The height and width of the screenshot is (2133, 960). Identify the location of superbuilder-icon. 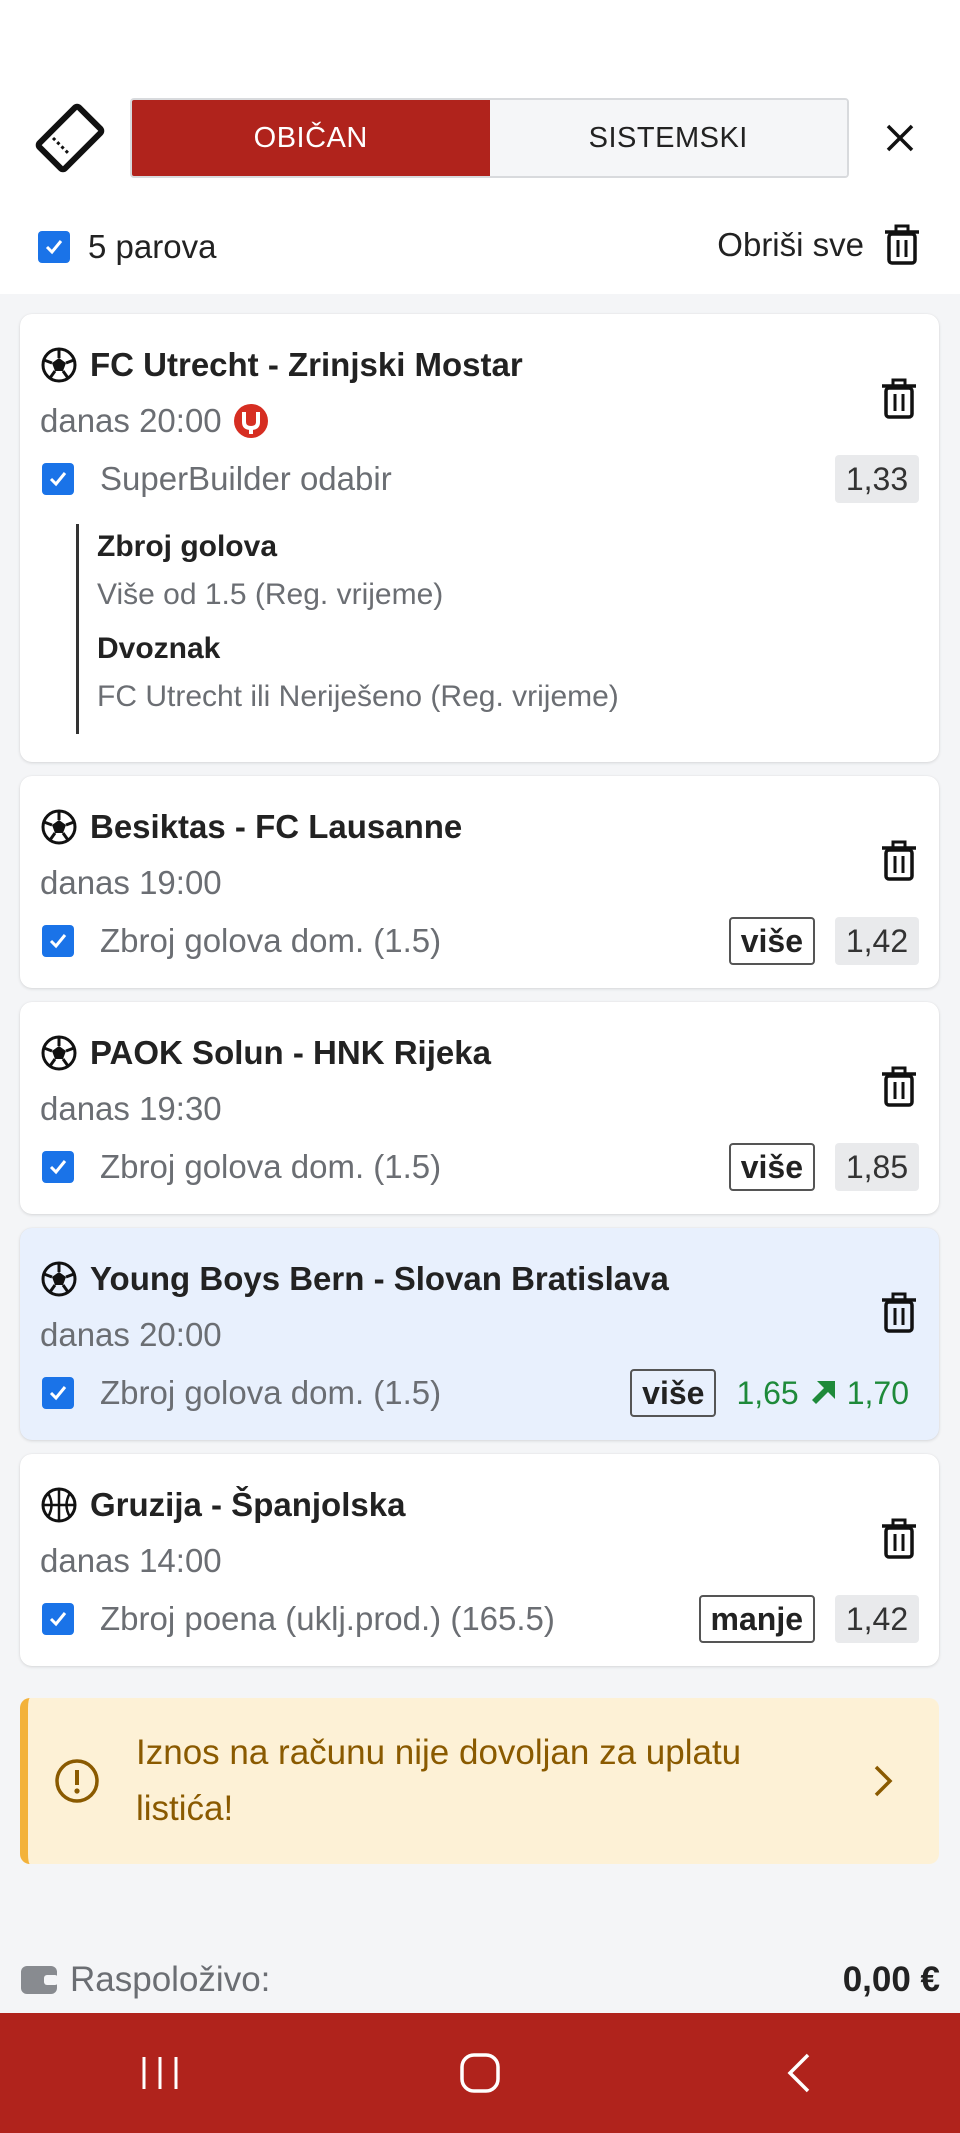
(250, 421).